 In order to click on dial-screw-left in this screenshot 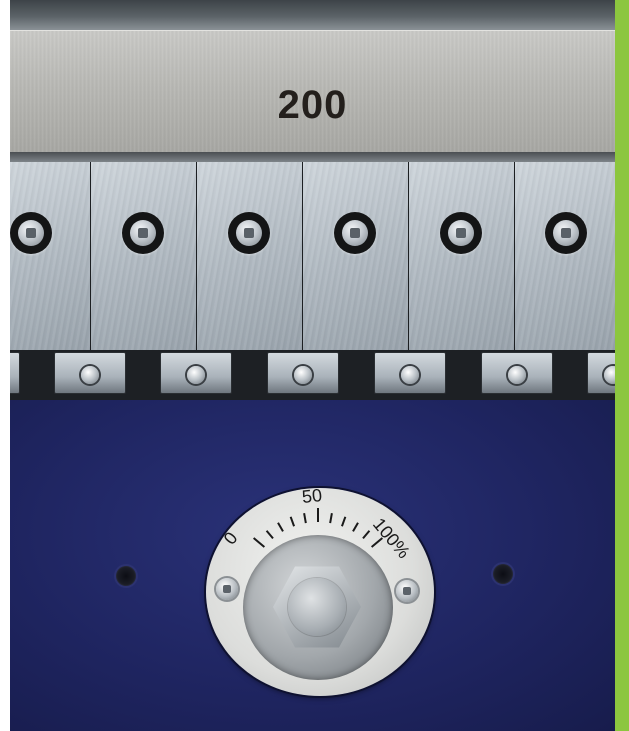, I will do `click(227, 589)`.